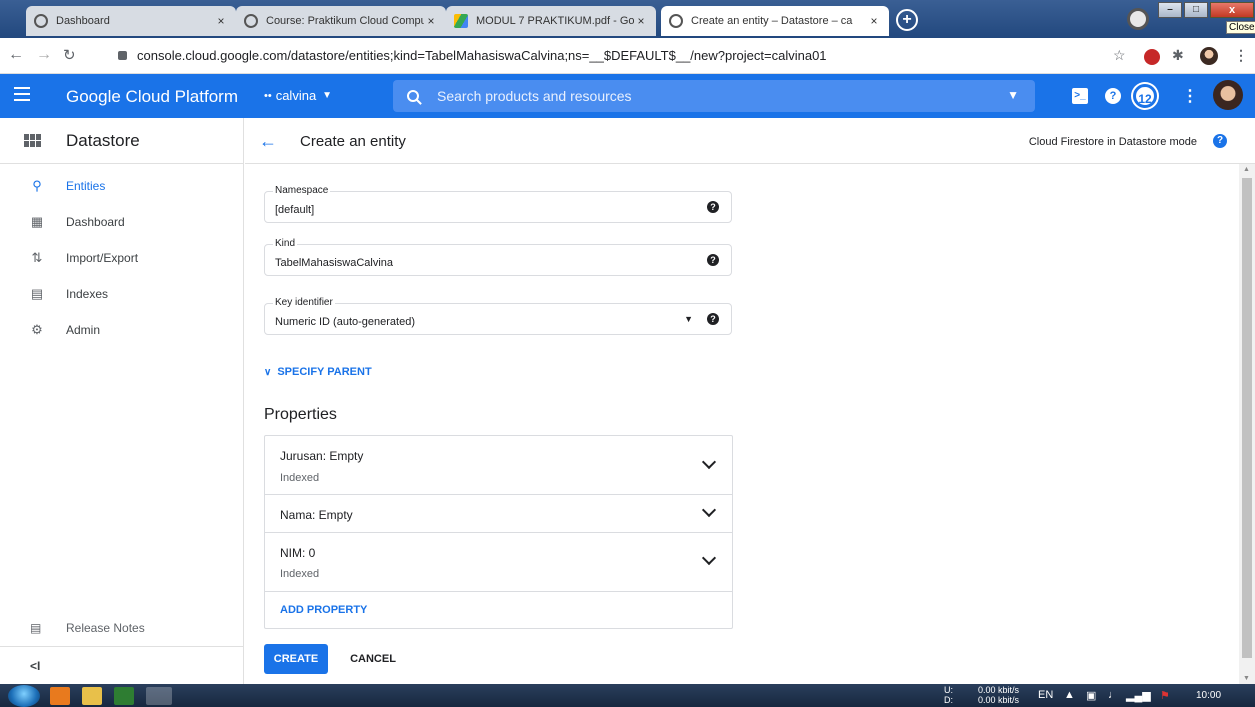 Image resolution: width=1255 pixels, height=707 pixels. I want to click on browser-menu-icon: ⋮, so click(1241, 55).